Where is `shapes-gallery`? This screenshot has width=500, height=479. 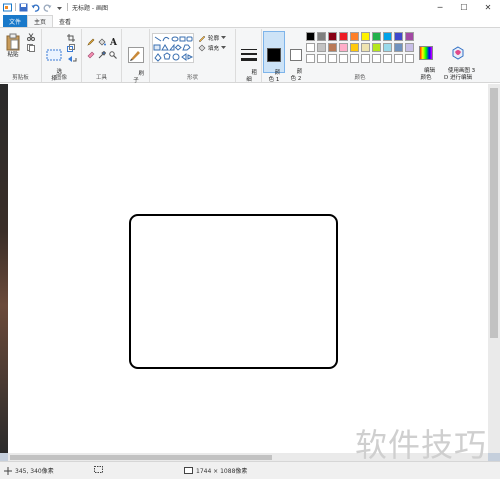 shapes-gallery is located at coordinates (173, 48).